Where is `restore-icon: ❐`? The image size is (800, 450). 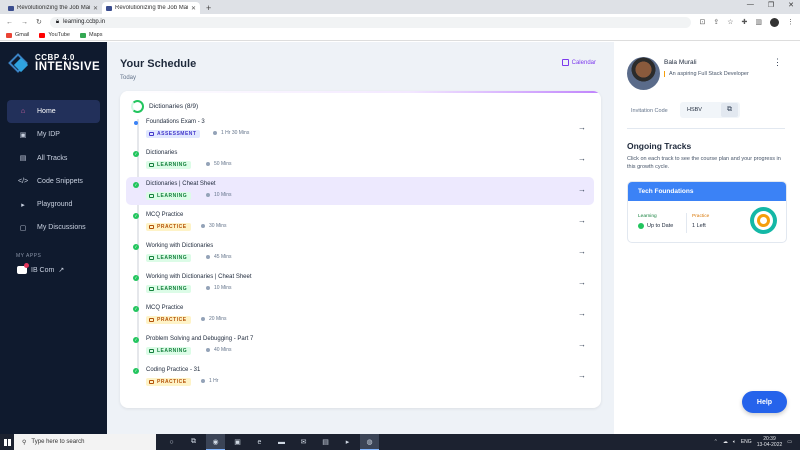 restore-icon: ❐ is located at coordinates (771, 5).